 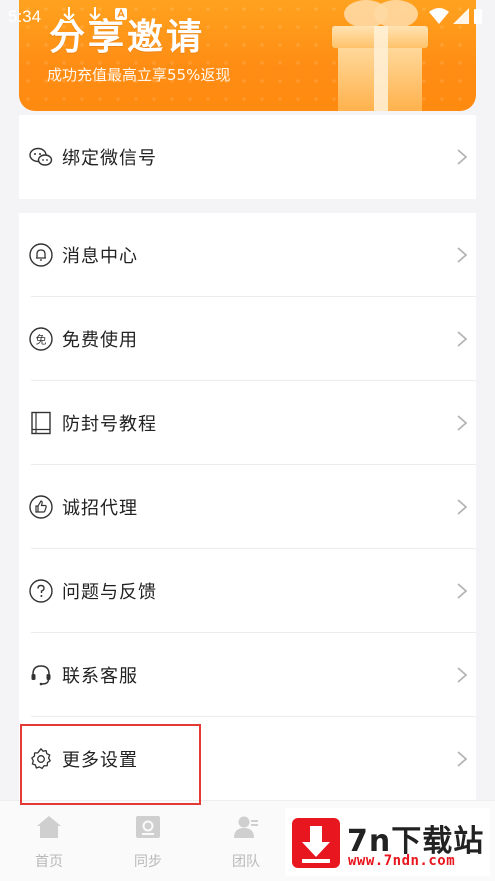 What do you see at coordinates (41, 156) in the screenshot?
I see `wechat-icon` at bounding box center [41, 156].